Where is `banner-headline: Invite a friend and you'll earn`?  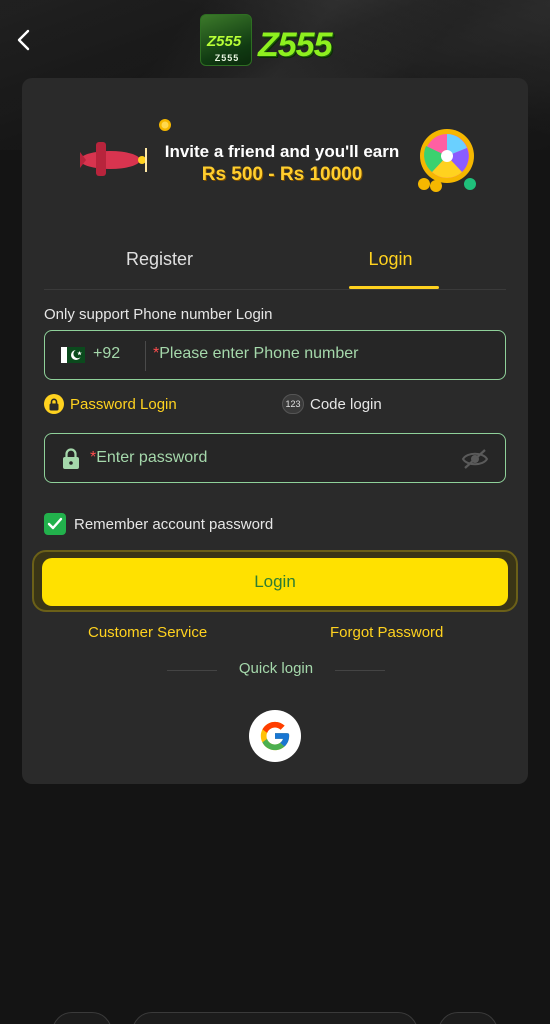 banner-headline: Invite a friend and you'll earn is located at coordinates (282, 151).